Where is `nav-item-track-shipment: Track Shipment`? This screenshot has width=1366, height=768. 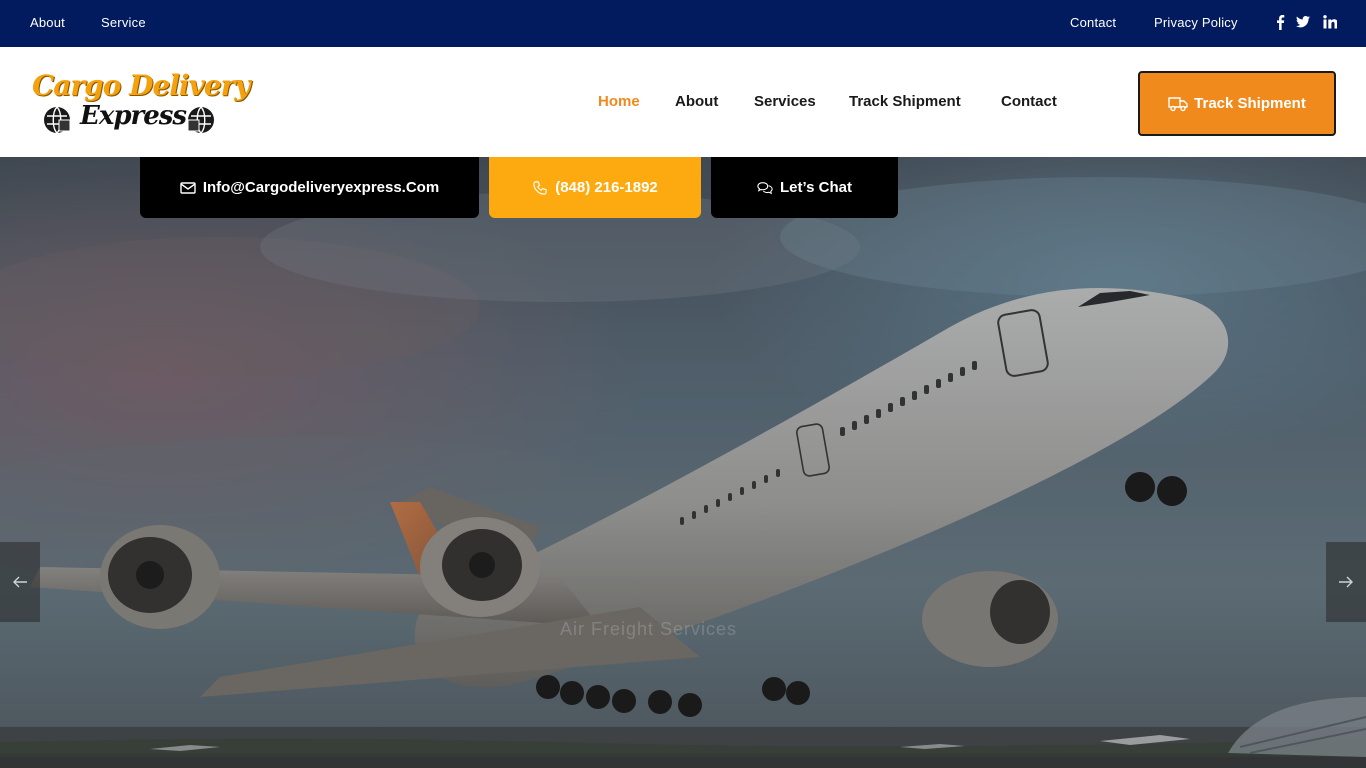 nav-item-track-shipment: Track Shipment is located at coordinates (905, 101).